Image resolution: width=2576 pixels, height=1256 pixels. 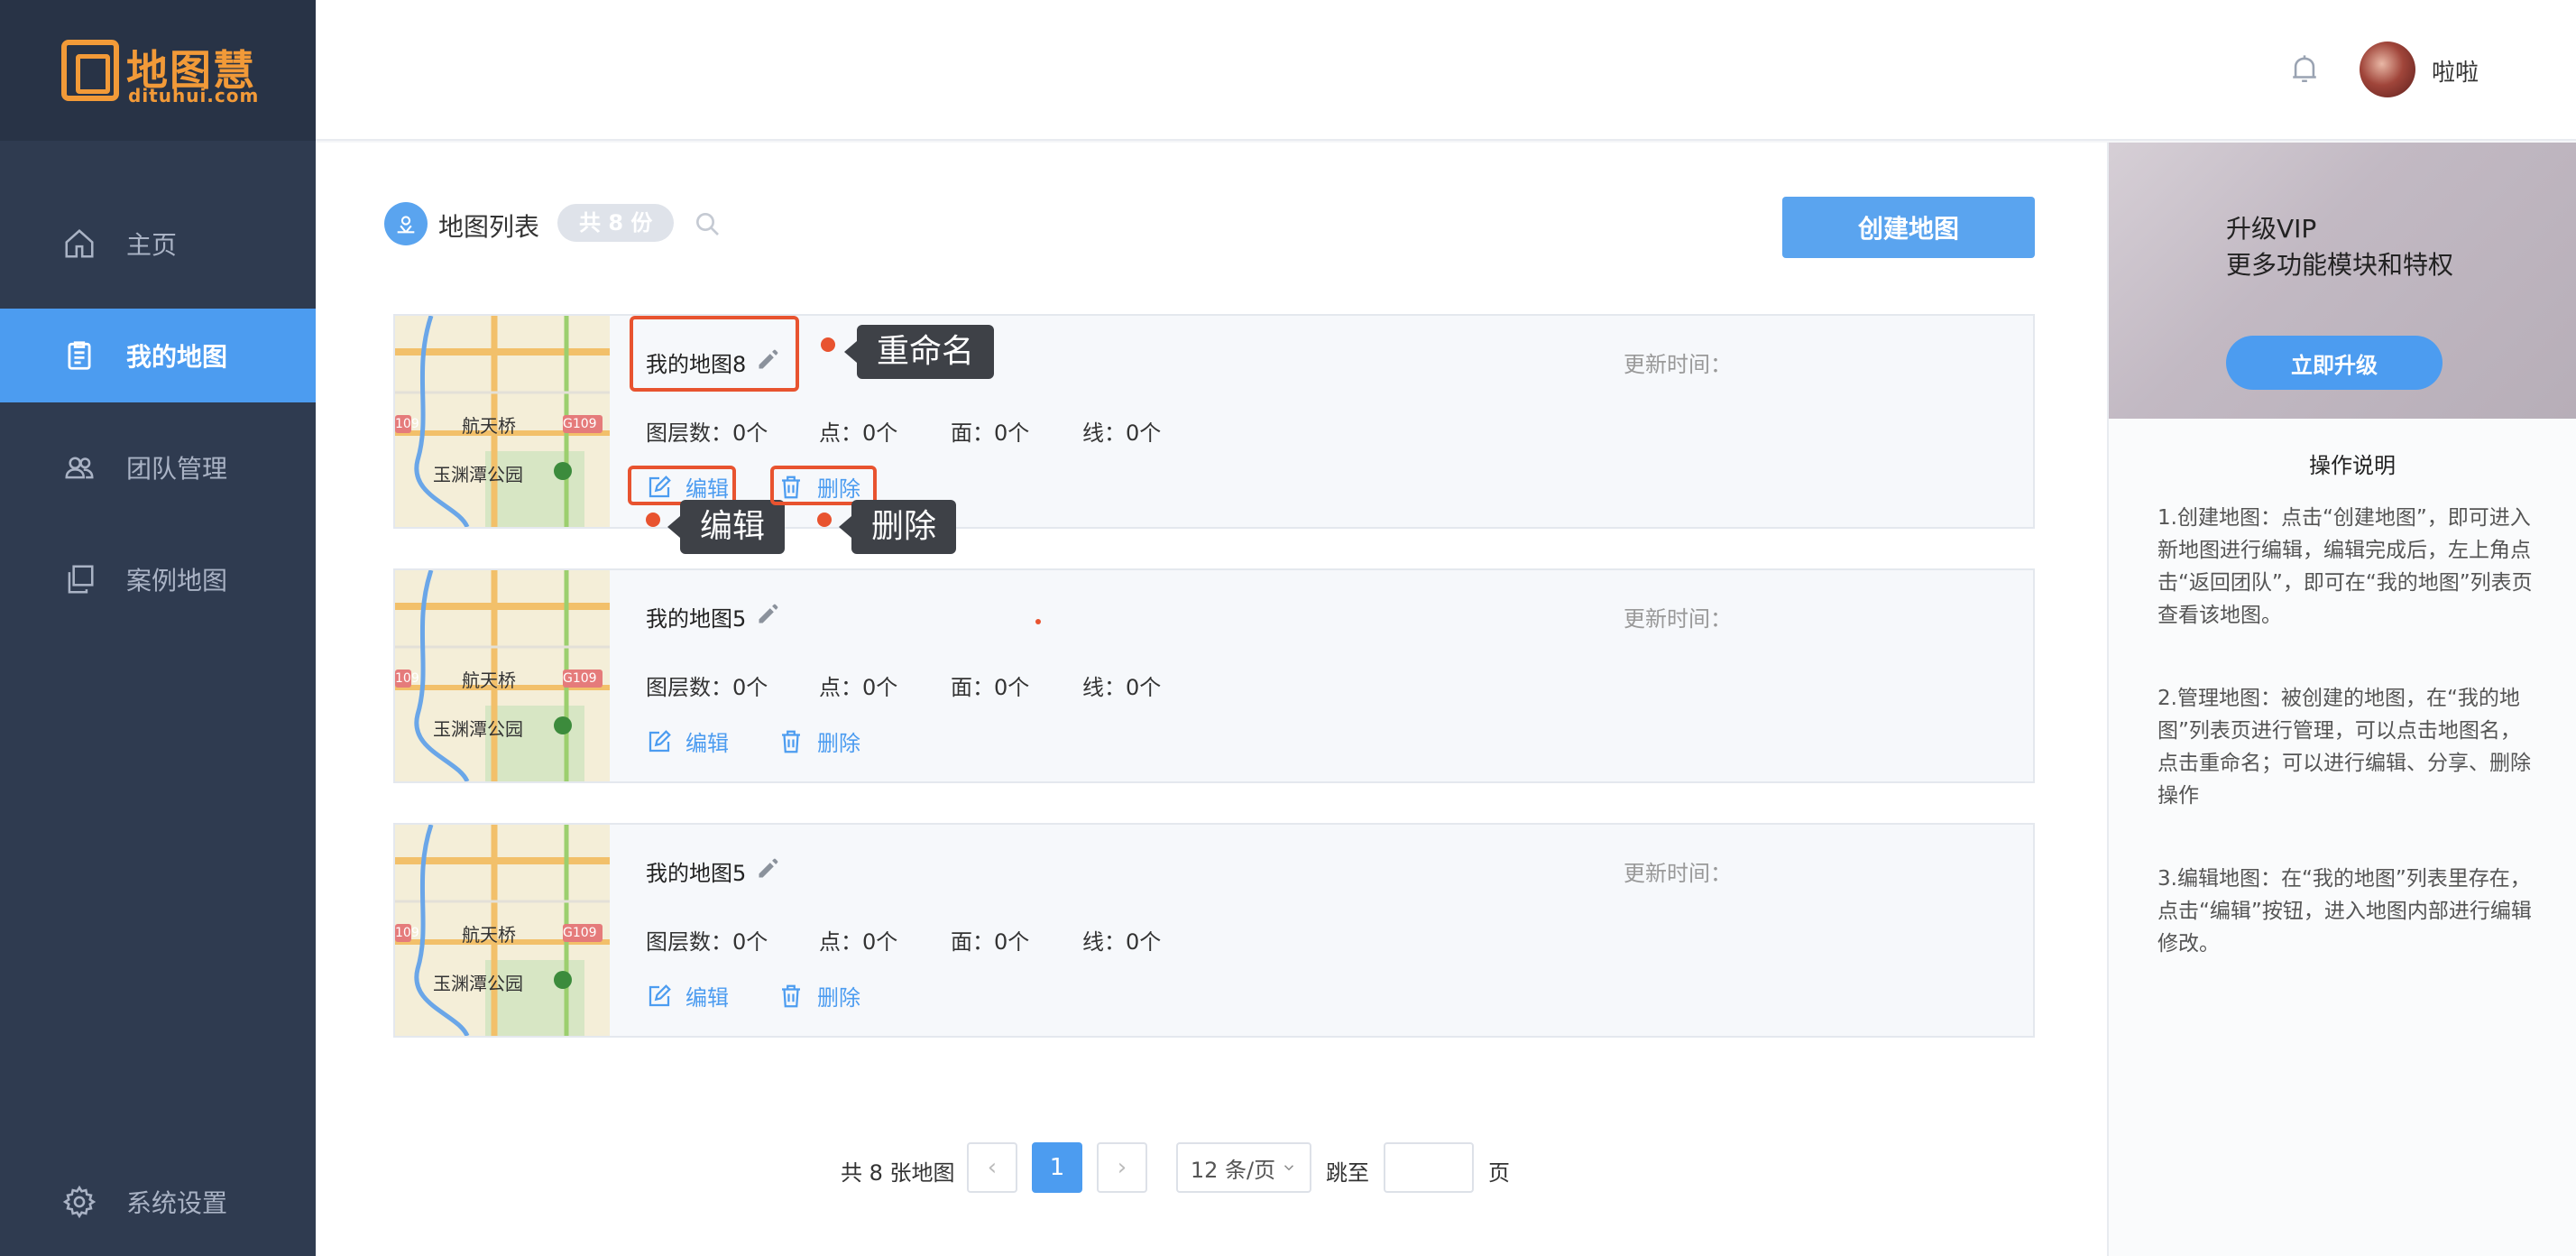 What do you see at coordinates (90, 70) in the screenshot?
I see `logo-icon` at bounding box center [90, 70].